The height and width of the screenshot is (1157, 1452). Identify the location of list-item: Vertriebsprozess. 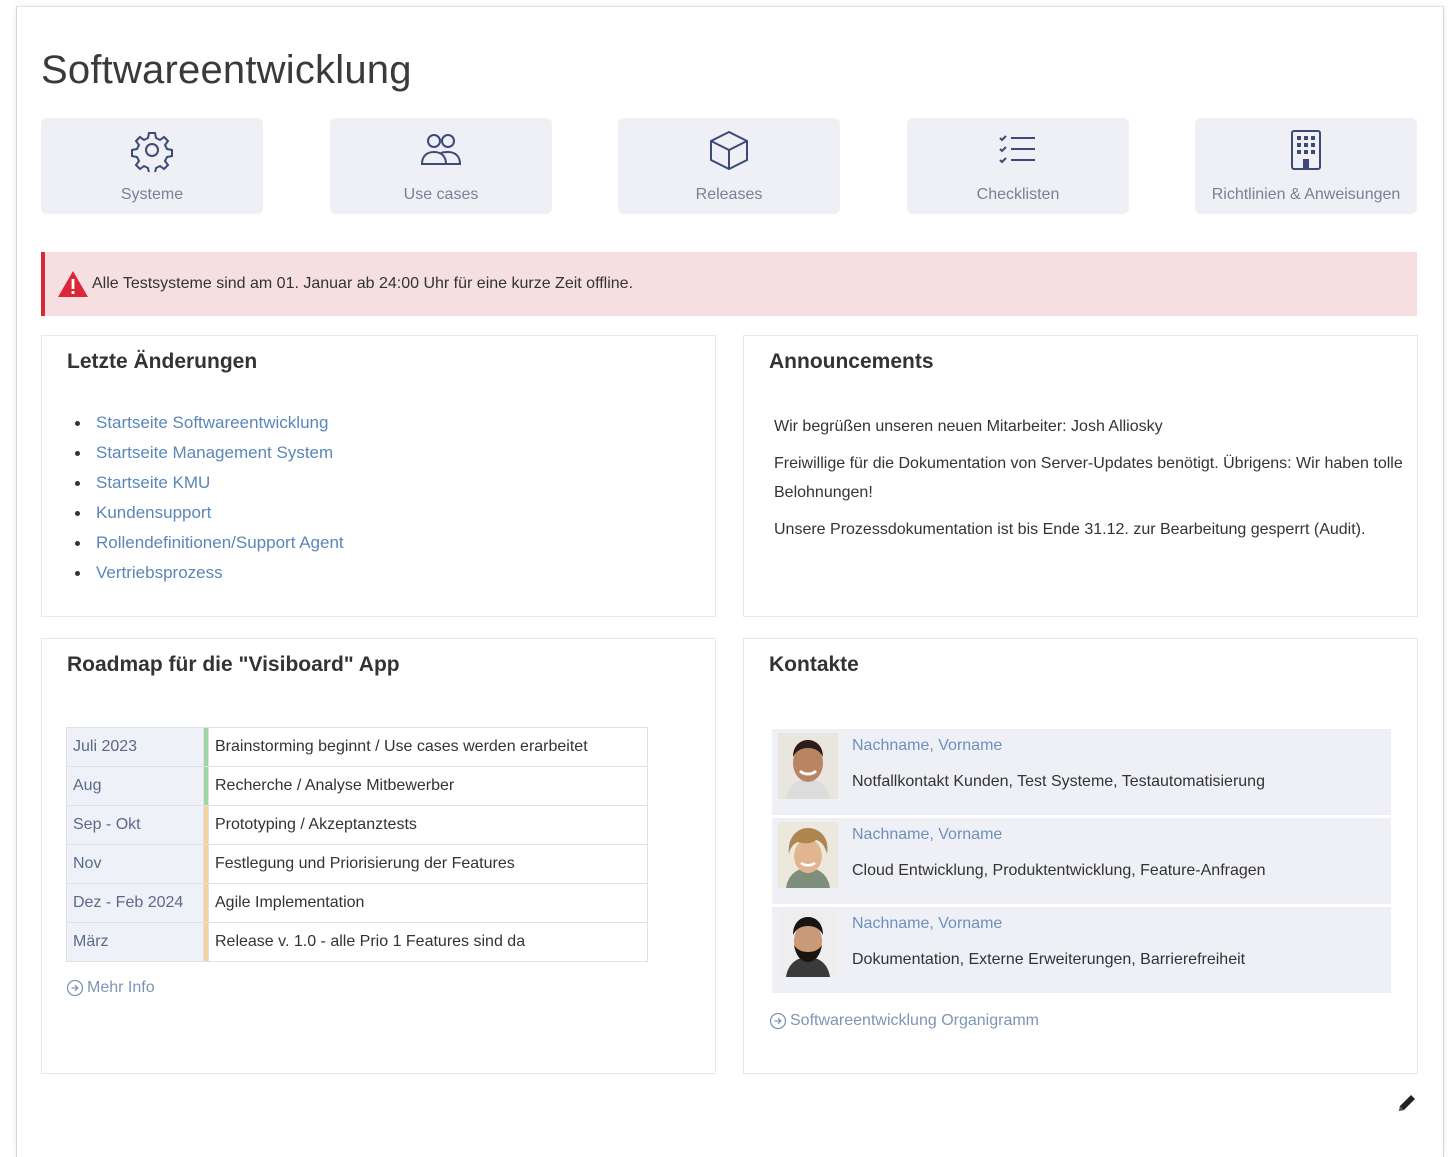
(209, 573).